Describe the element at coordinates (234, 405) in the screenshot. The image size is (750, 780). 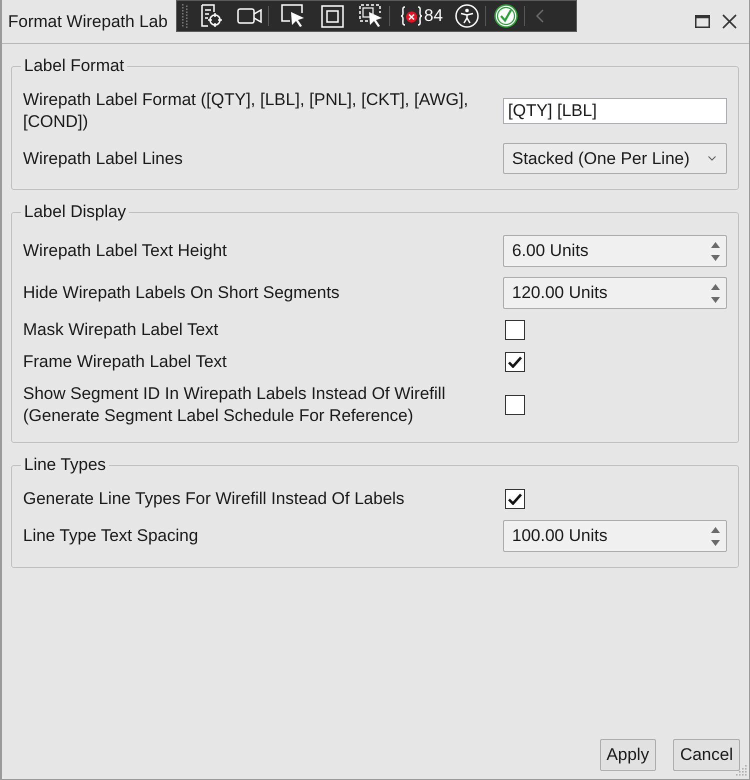
I see `field-label: Show Segment ID In Wirepath Labels Instead Of Wirefill (Generate Segment Label Schedule For Reference)` at that location.